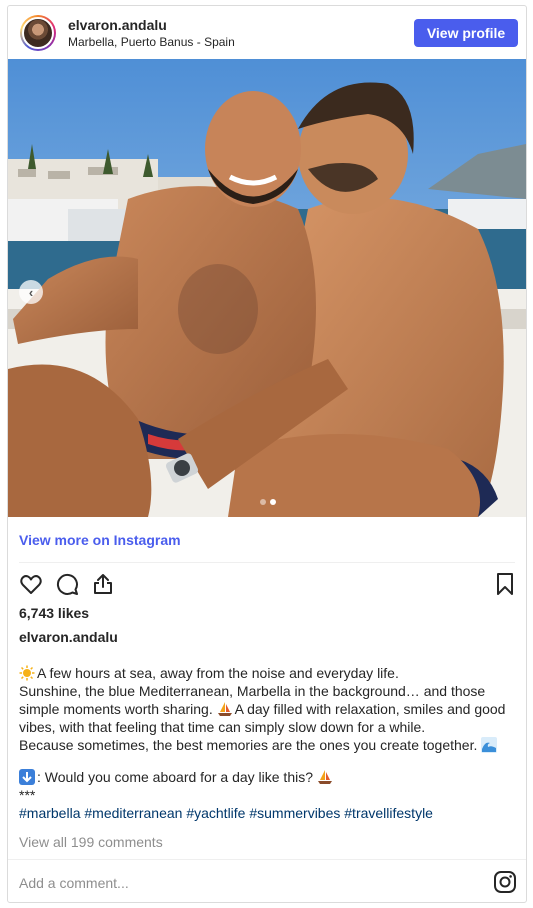 The width and height of the screenshot is (533, 908). I want to click on action-bar, so click(267, 585).